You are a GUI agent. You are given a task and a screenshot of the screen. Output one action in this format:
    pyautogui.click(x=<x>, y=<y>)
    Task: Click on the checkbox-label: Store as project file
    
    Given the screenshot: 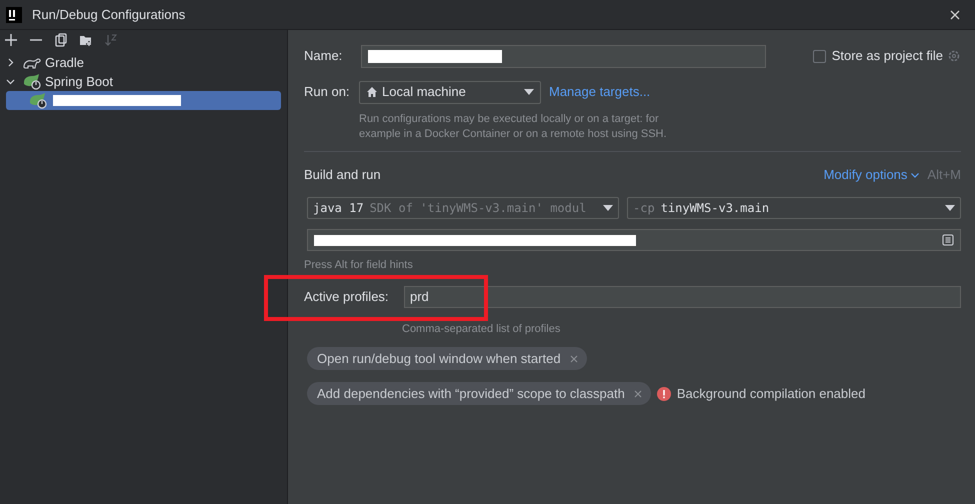 What is the action you would take?
    pyautogui.click(x=887, y=56)
    